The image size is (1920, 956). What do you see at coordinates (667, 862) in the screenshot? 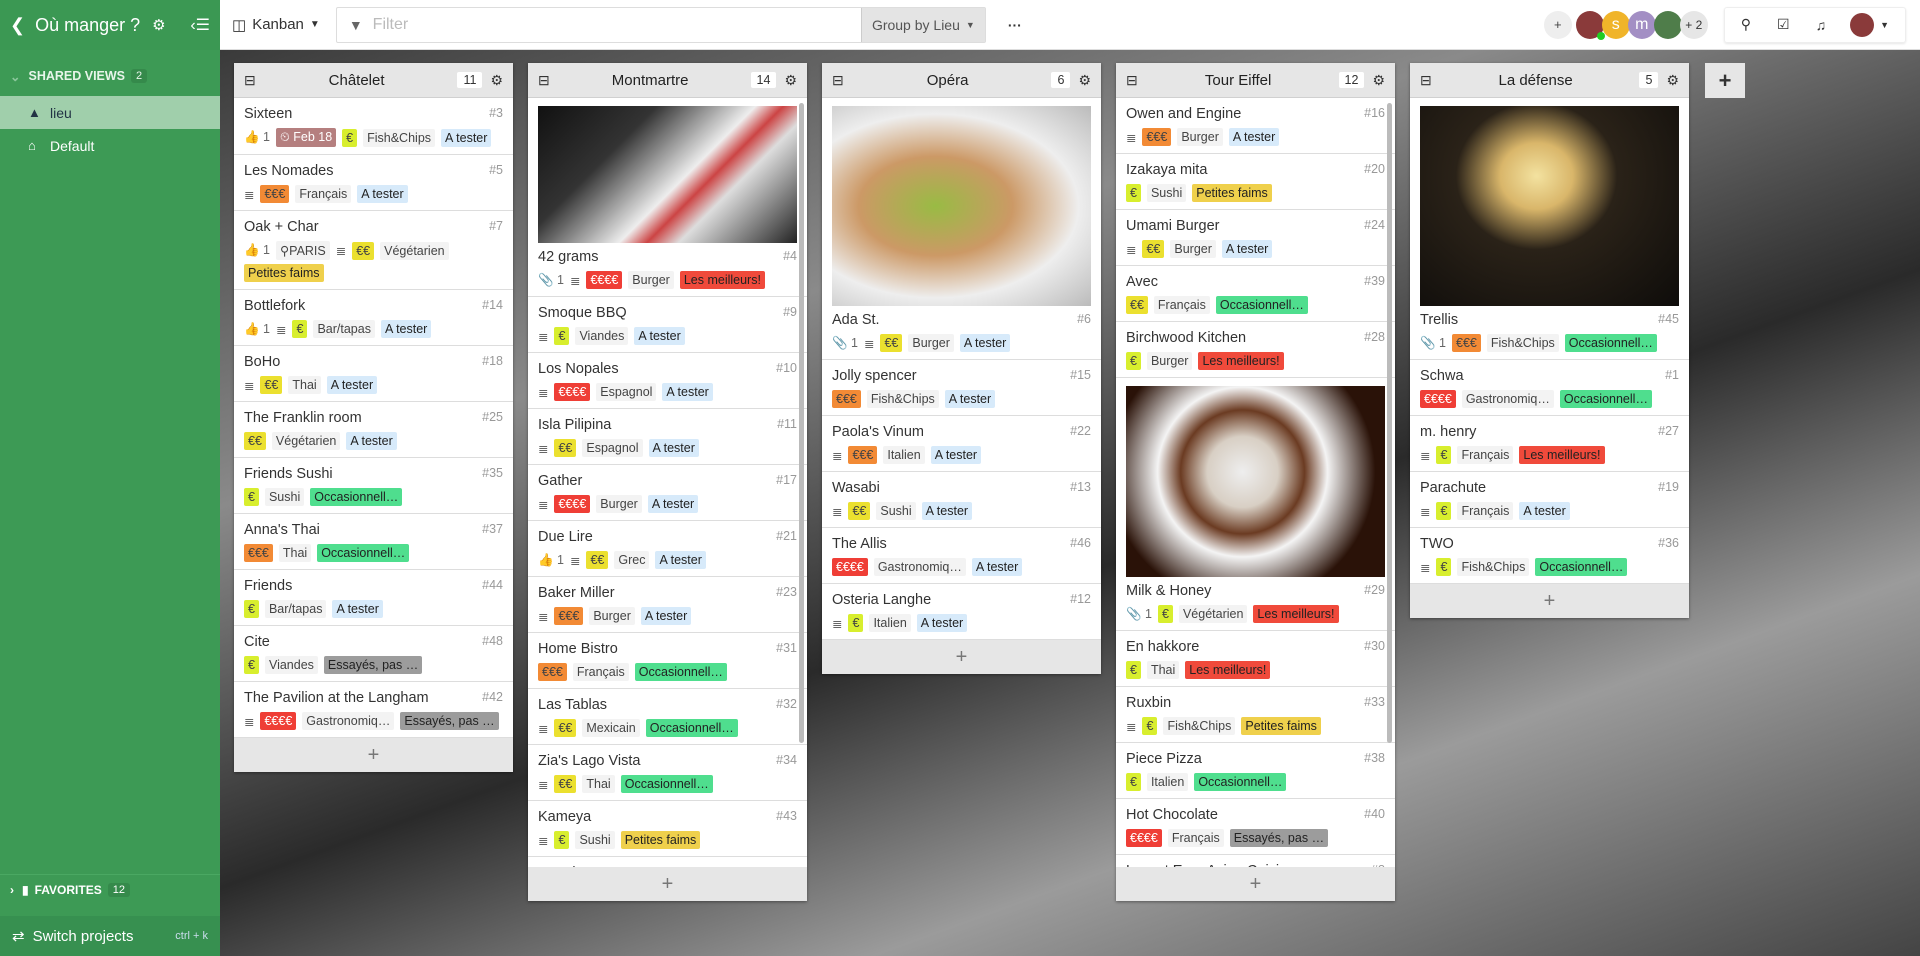
I see `card: Wood #47` at bounding box center [667, 862].